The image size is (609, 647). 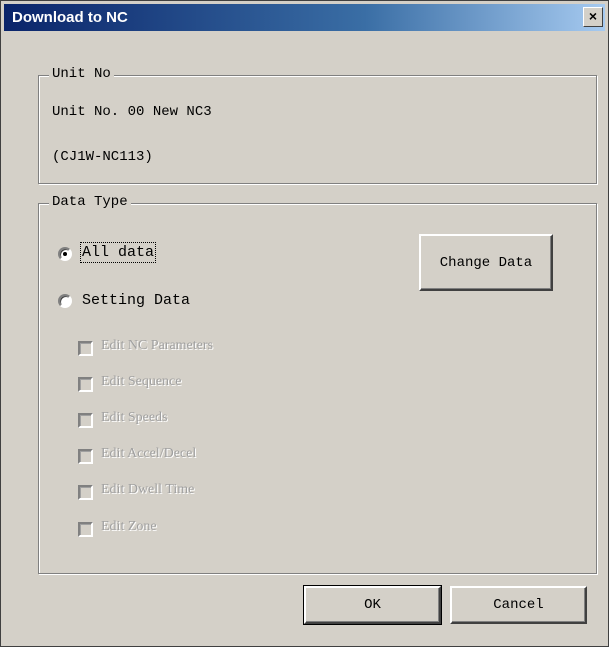 What do you see at coordinates (132, 112) in the screenshot?
I see `unit-name-text: Unit No. 00 New NC3` at bounding box center [132, 112].